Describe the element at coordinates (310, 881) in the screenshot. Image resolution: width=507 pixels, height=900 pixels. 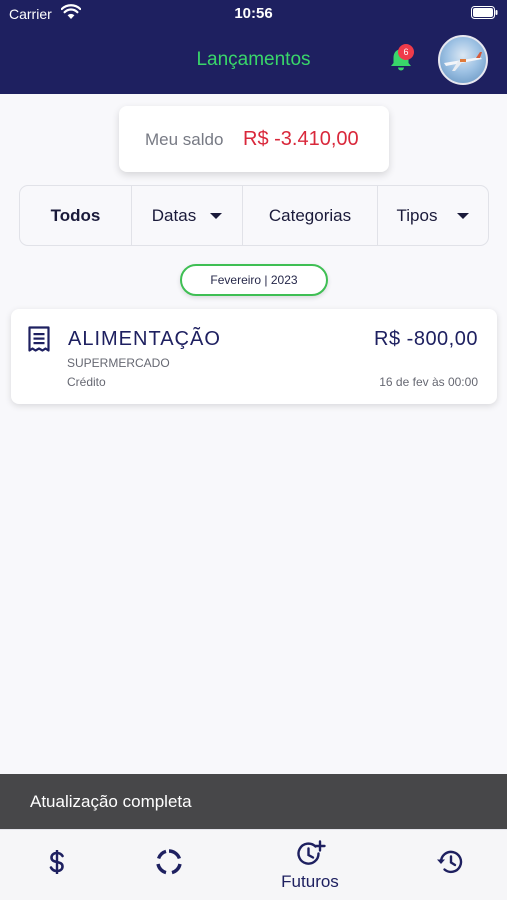
I see `tab-label: Futuros` at that location.